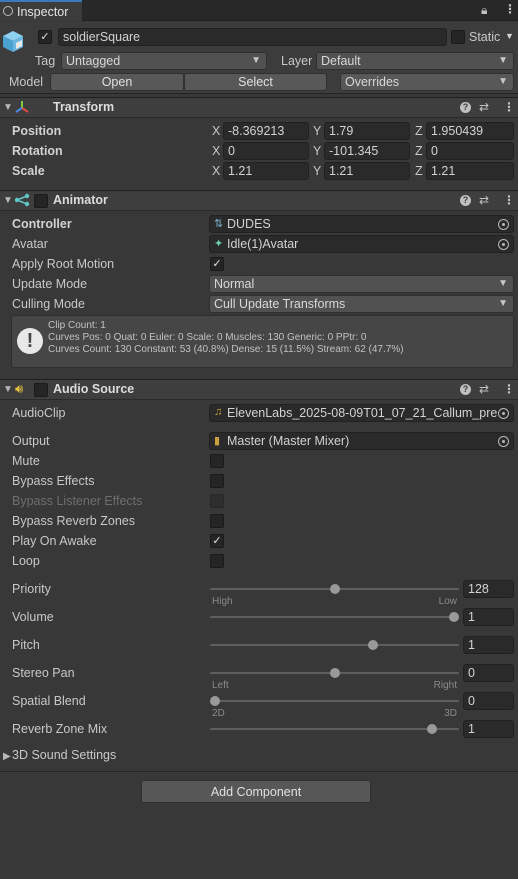 The height and width of the screenshot is (879, 518). I want to click on tab-inspector: Inspector, so click(41, 10).